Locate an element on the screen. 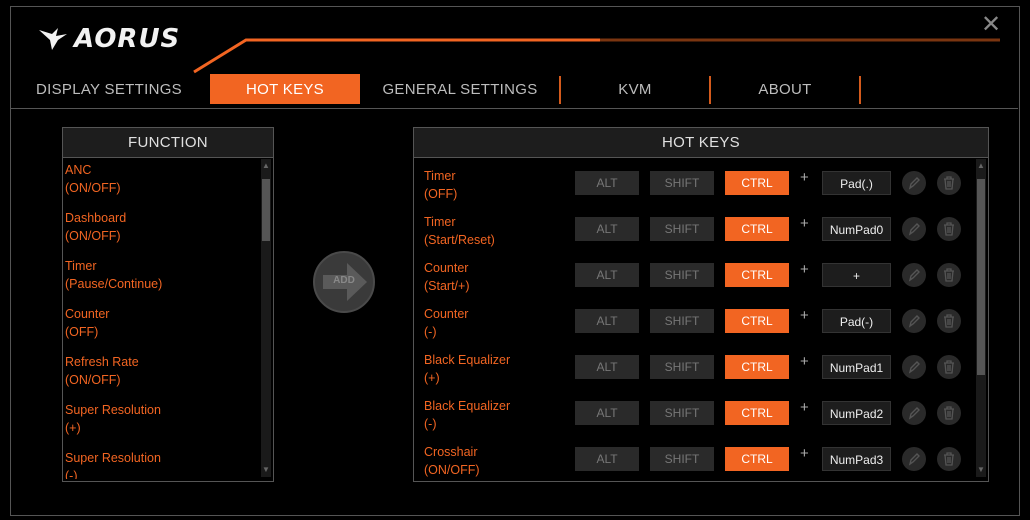 The width and height of the screenshot is (1030, 520). hotkey-function-detail: (+) is located at coordinates (432, 378).